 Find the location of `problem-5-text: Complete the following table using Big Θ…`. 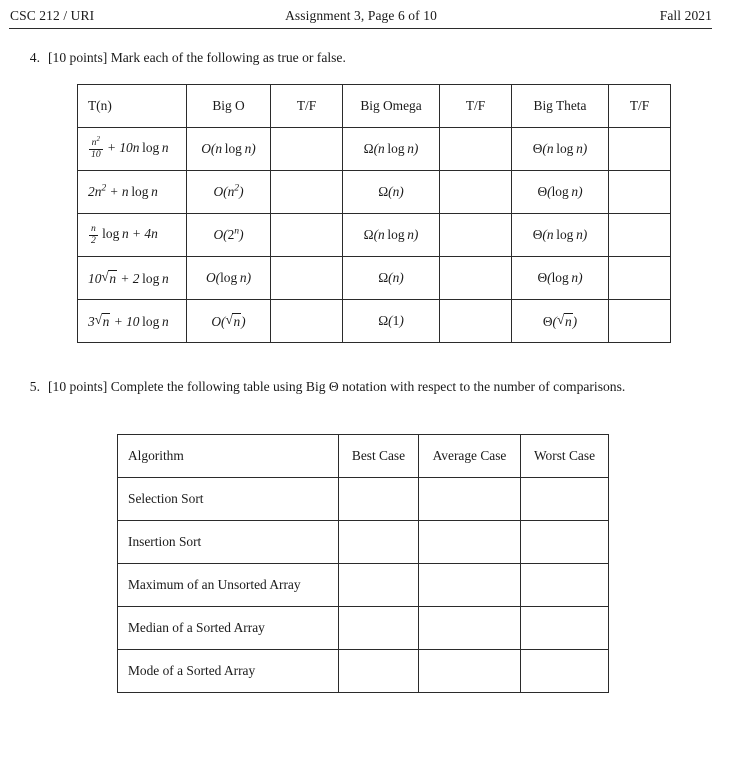

problem-5-text: Complete the following table using Big Θ… is located at coordinates (368, 386).